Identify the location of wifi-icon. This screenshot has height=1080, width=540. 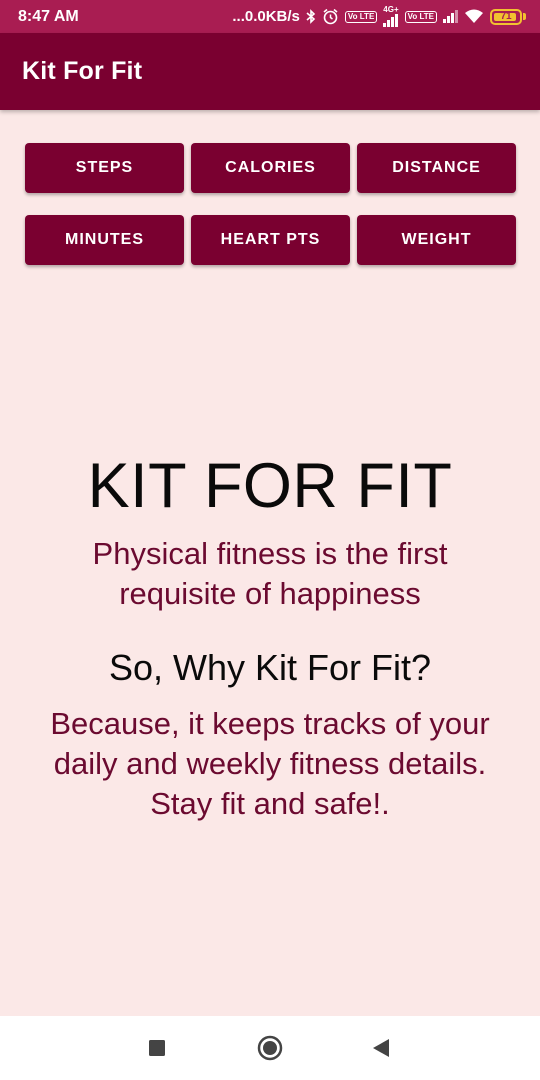
(474, 16).